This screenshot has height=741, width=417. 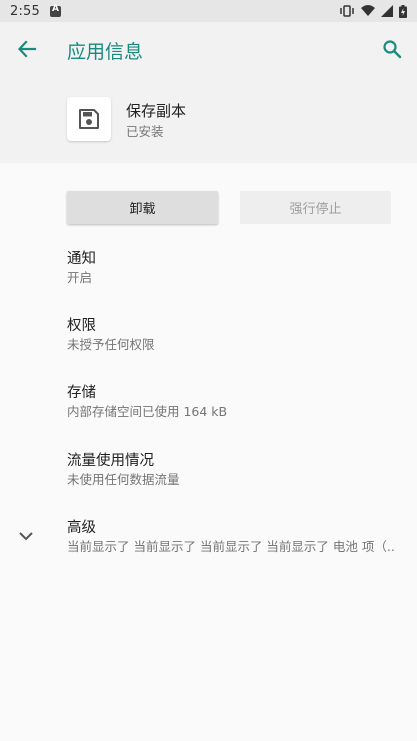 I want to click on arrow-back-icon, so click(x=27, y=49).